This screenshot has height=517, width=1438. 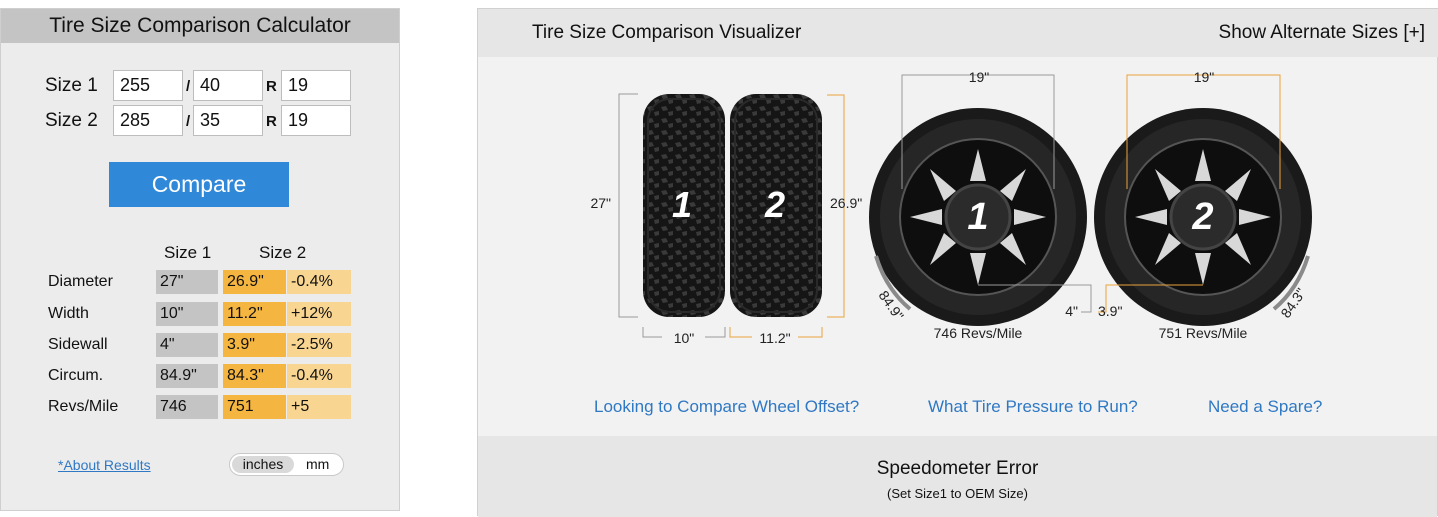 What do you see at coordinates (321, 464) in the screenshot?
I see `unit-mm-option: mm` at bounding box center [321, 464].